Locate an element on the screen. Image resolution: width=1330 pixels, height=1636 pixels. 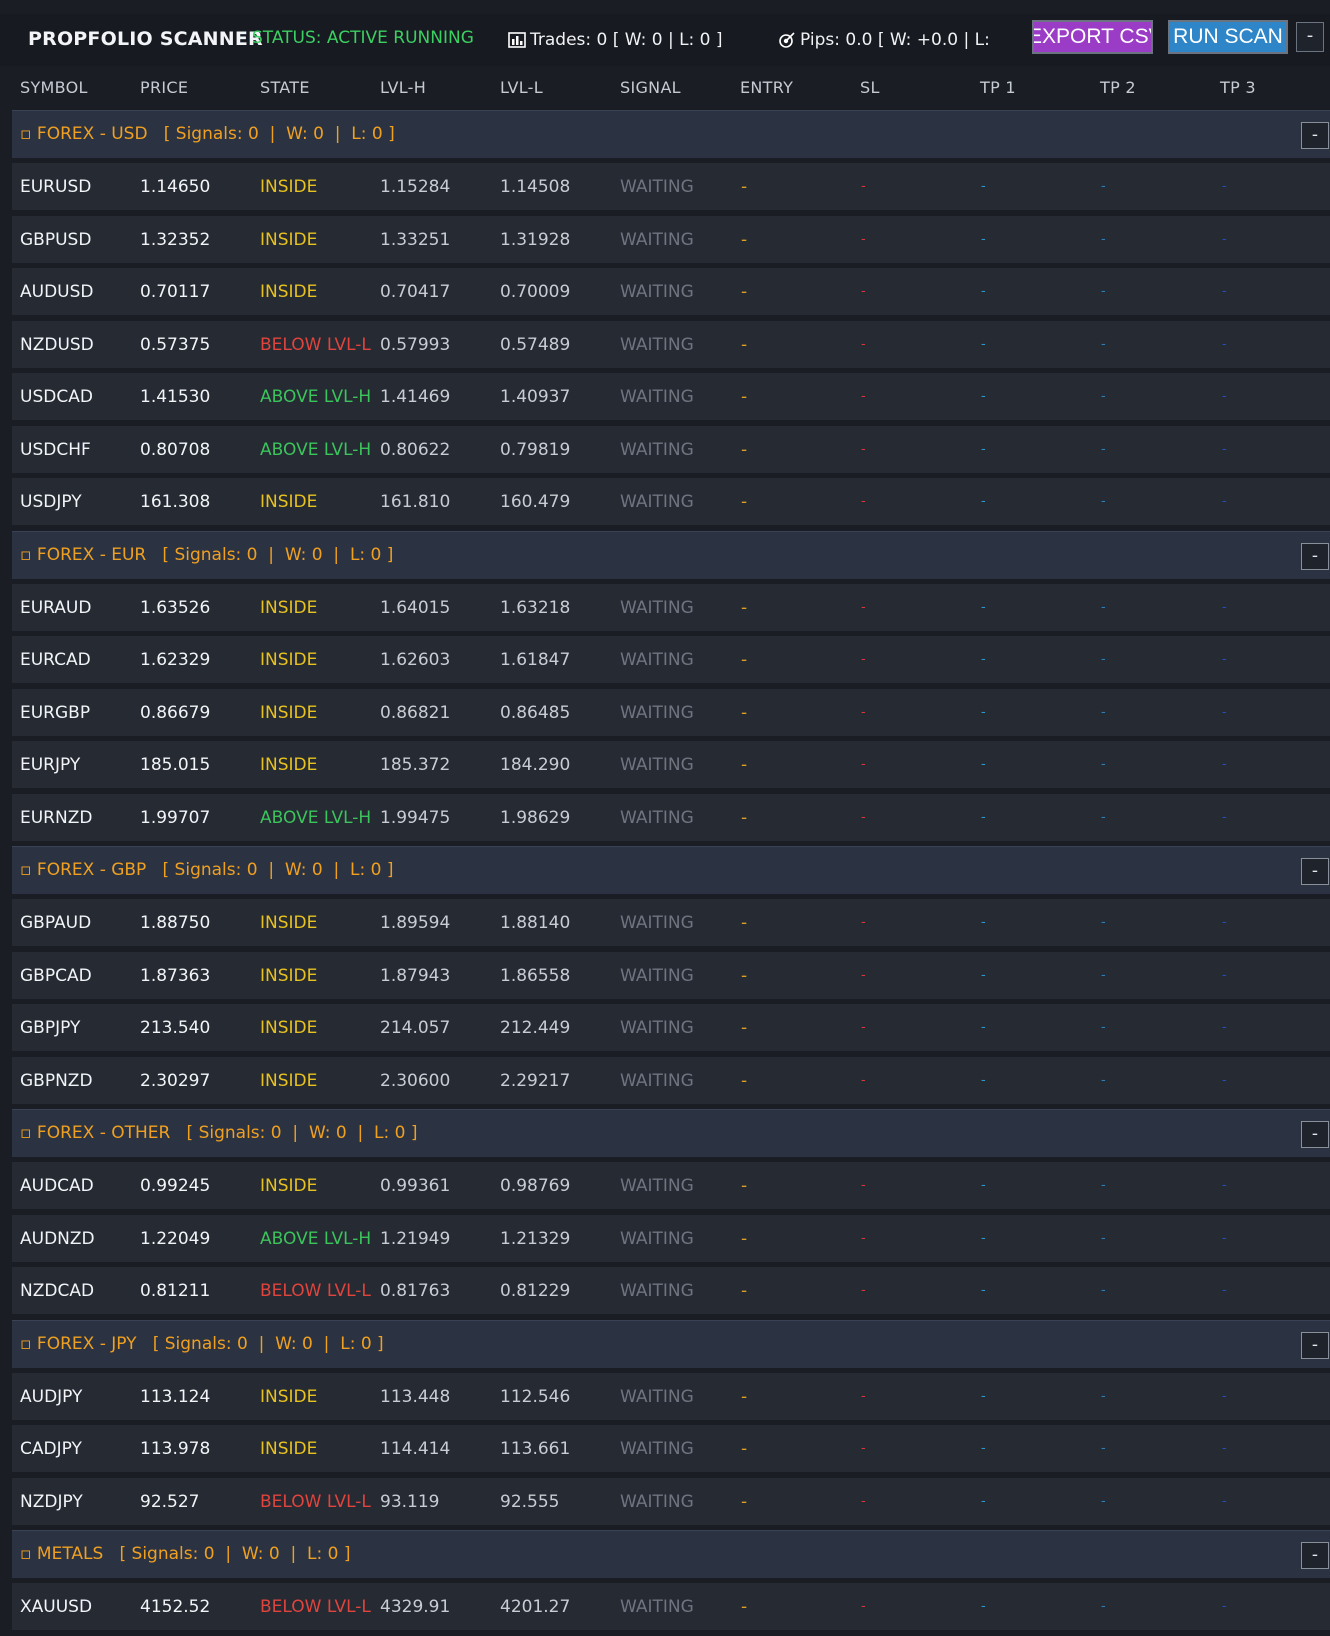
symbol-cell: NZDJPY is located at coordinates (51, 1501).